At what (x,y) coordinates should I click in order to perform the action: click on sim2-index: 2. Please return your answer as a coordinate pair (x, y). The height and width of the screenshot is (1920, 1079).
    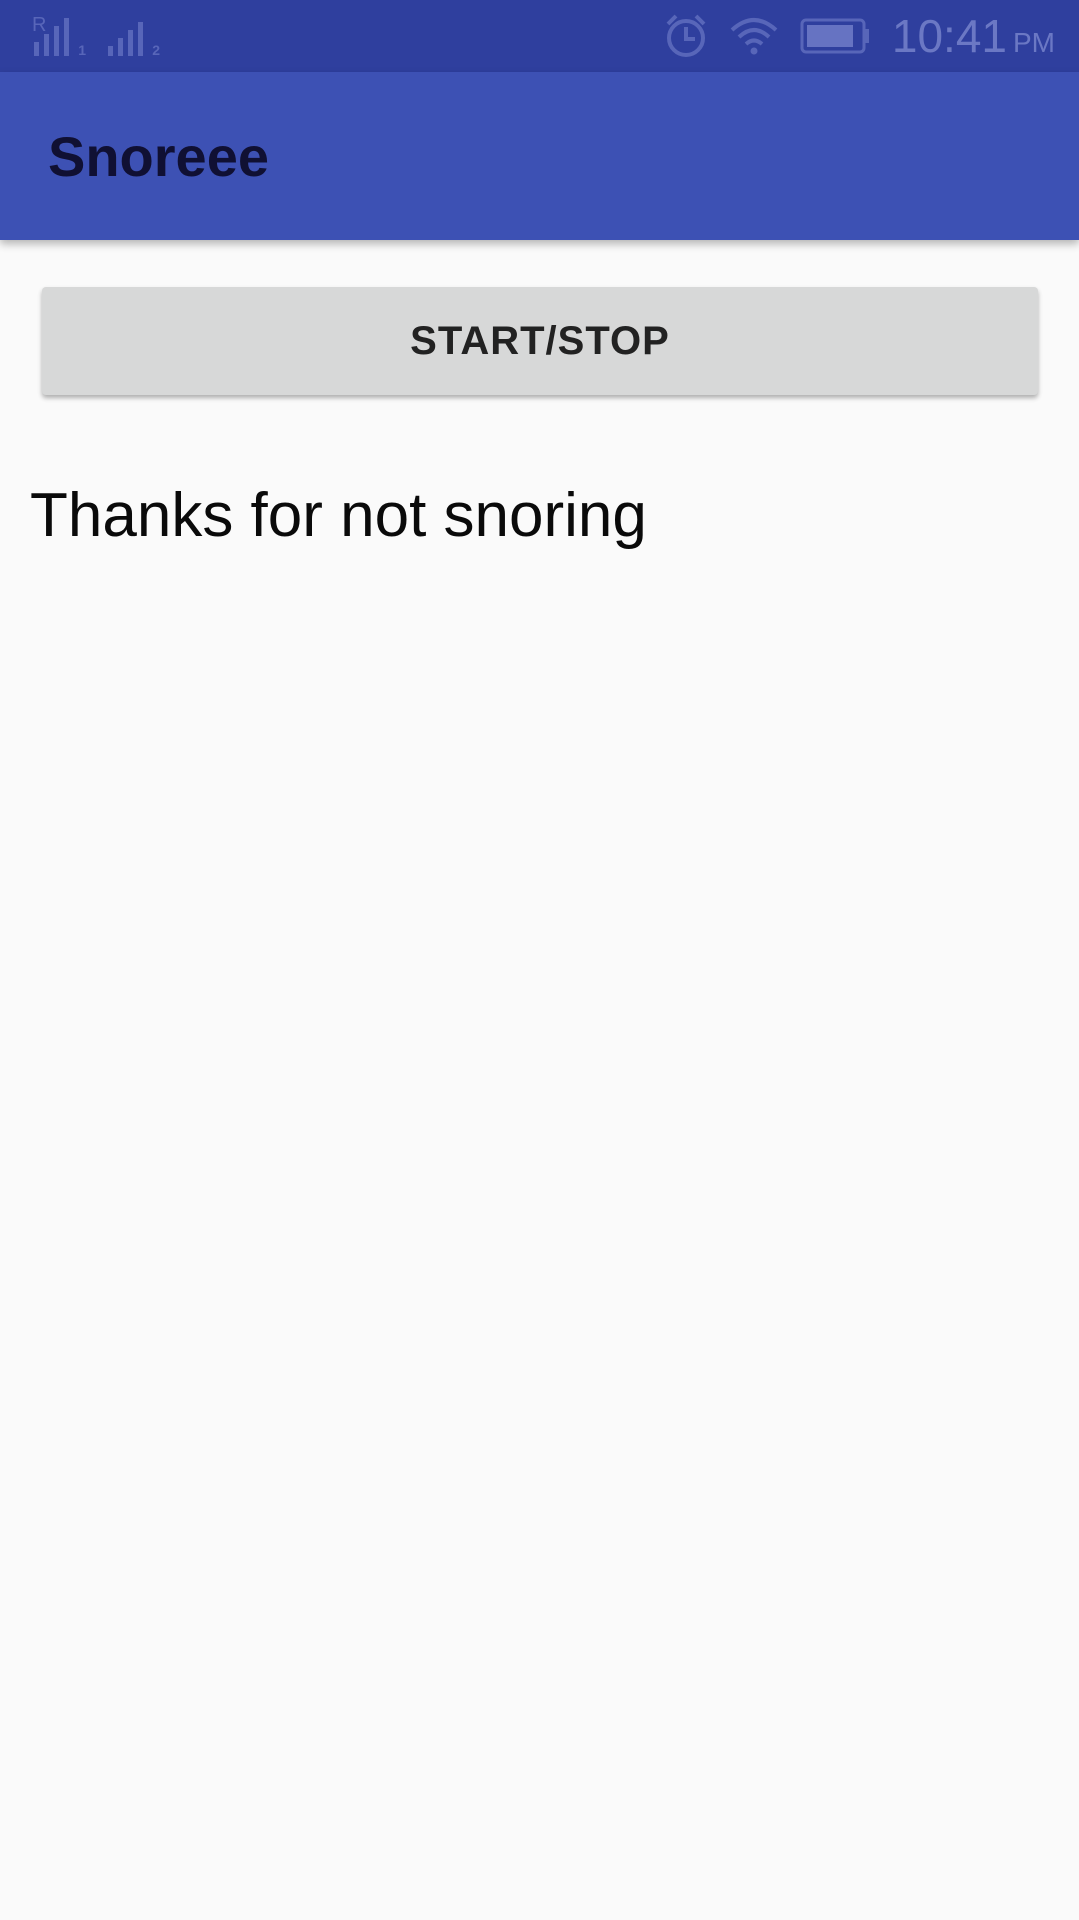
    Looking at the image, I should click on (156, 50).